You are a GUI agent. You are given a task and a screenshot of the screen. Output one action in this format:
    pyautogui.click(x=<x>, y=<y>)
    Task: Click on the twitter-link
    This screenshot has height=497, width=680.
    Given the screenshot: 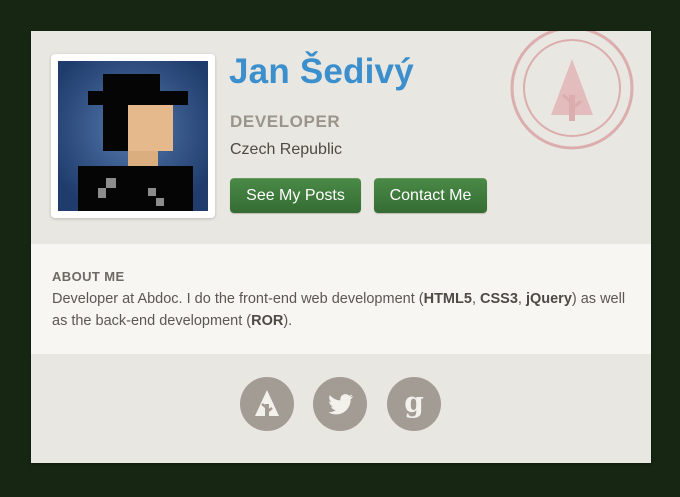 What is the action you would take?
    pyautogui.click(x=340, y=404)
    